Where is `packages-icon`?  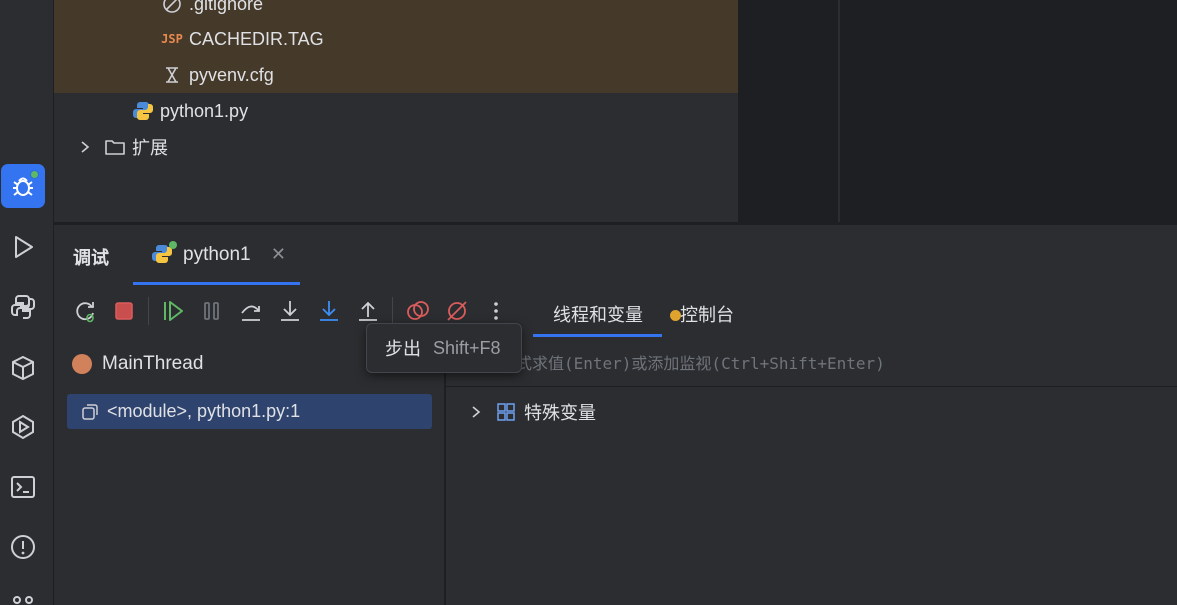 packages-icon is located at coordinates (23, 368).